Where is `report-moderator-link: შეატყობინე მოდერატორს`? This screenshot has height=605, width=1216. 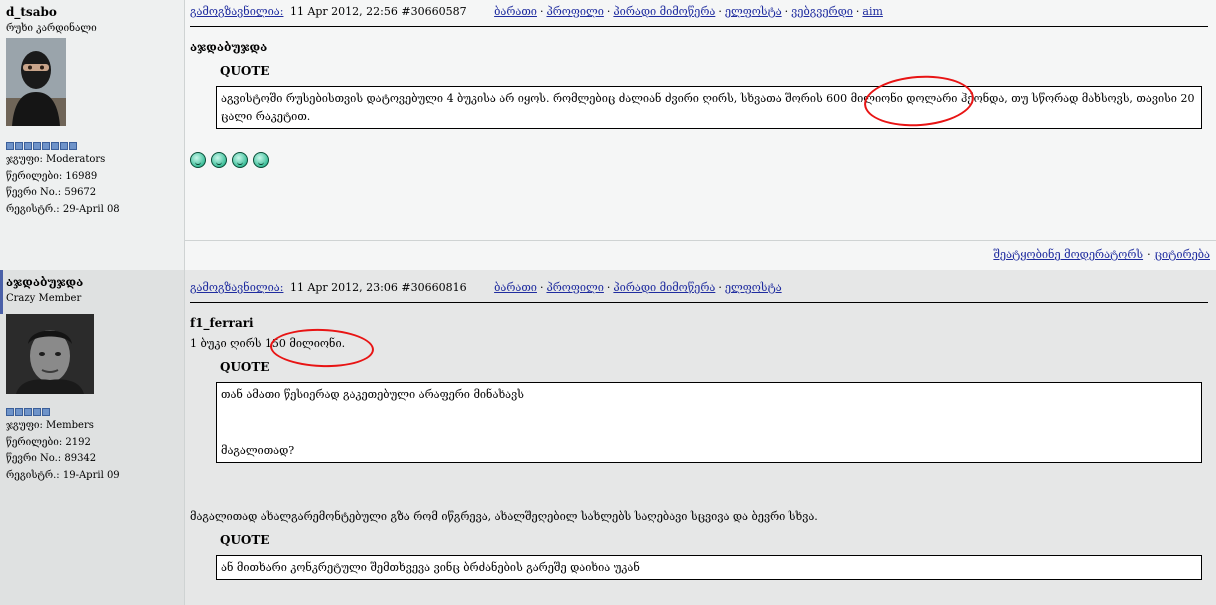 report-moderator-link: შეატყობინე მოდერატორს is located at coordinates (1068, 254).